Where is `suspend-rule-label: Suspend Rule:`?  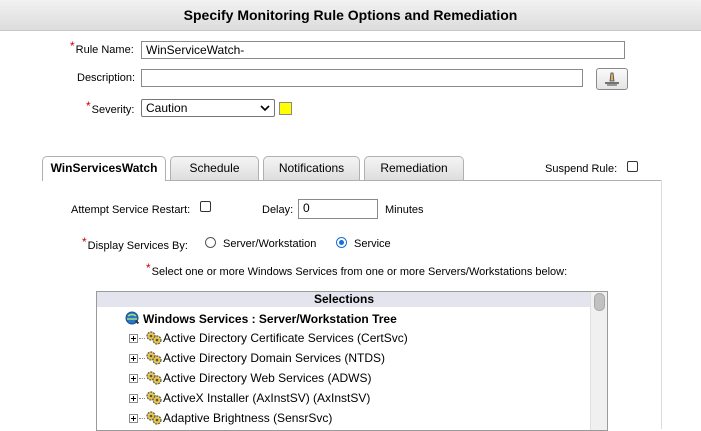
suspend-rule-label: Suspend Rule: is located at coordinates (581, 169).